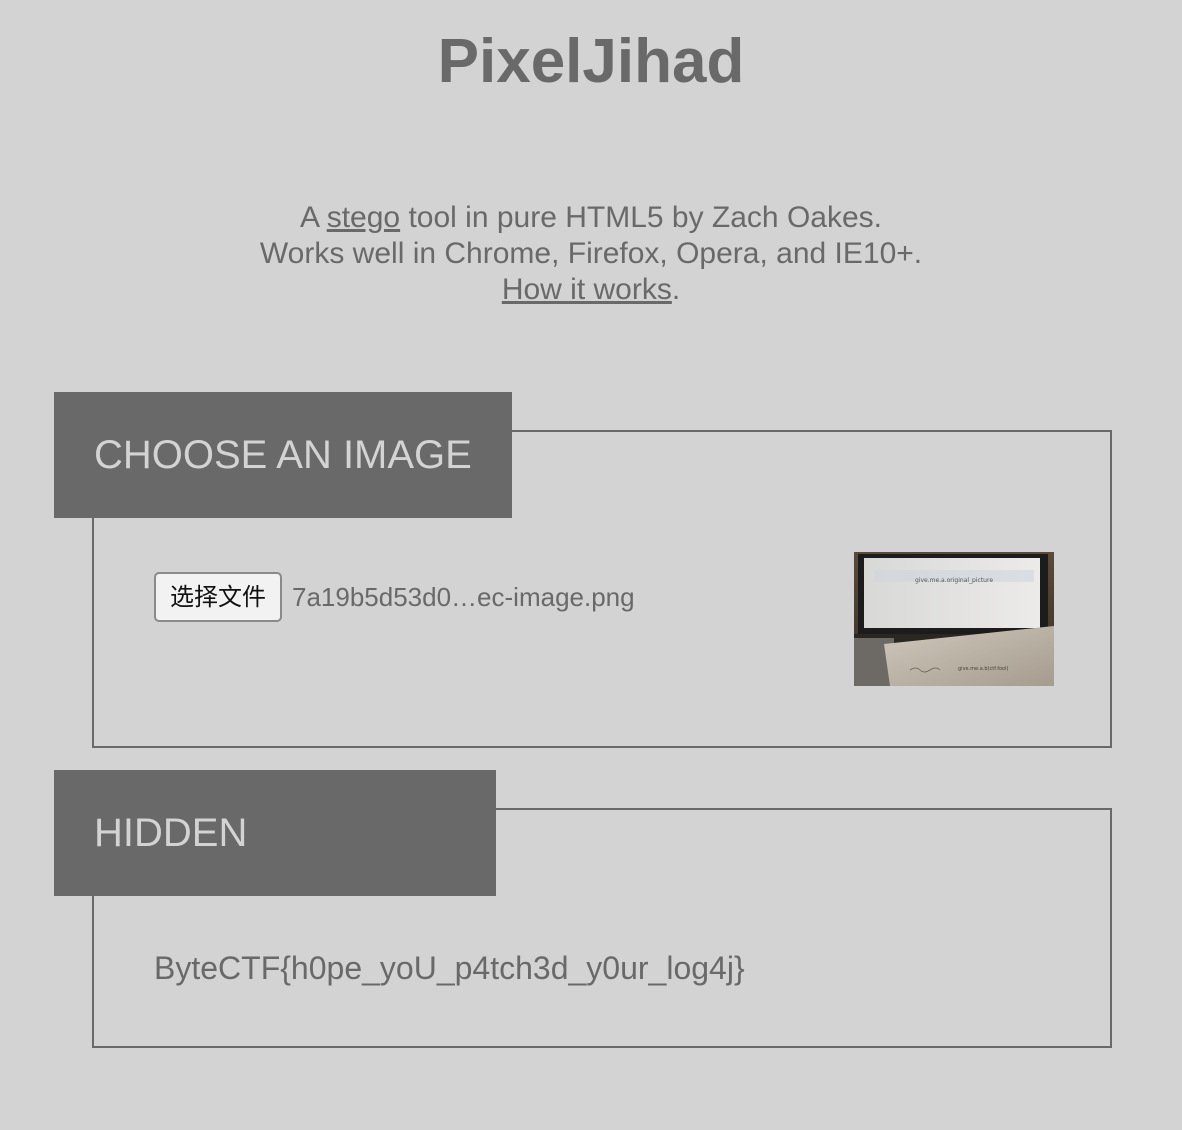 The height and width of the screenshot is (1130, 1182). I want to click on preview-paper-text: give.me.a.b(ctf.fool), so click(983, 669).